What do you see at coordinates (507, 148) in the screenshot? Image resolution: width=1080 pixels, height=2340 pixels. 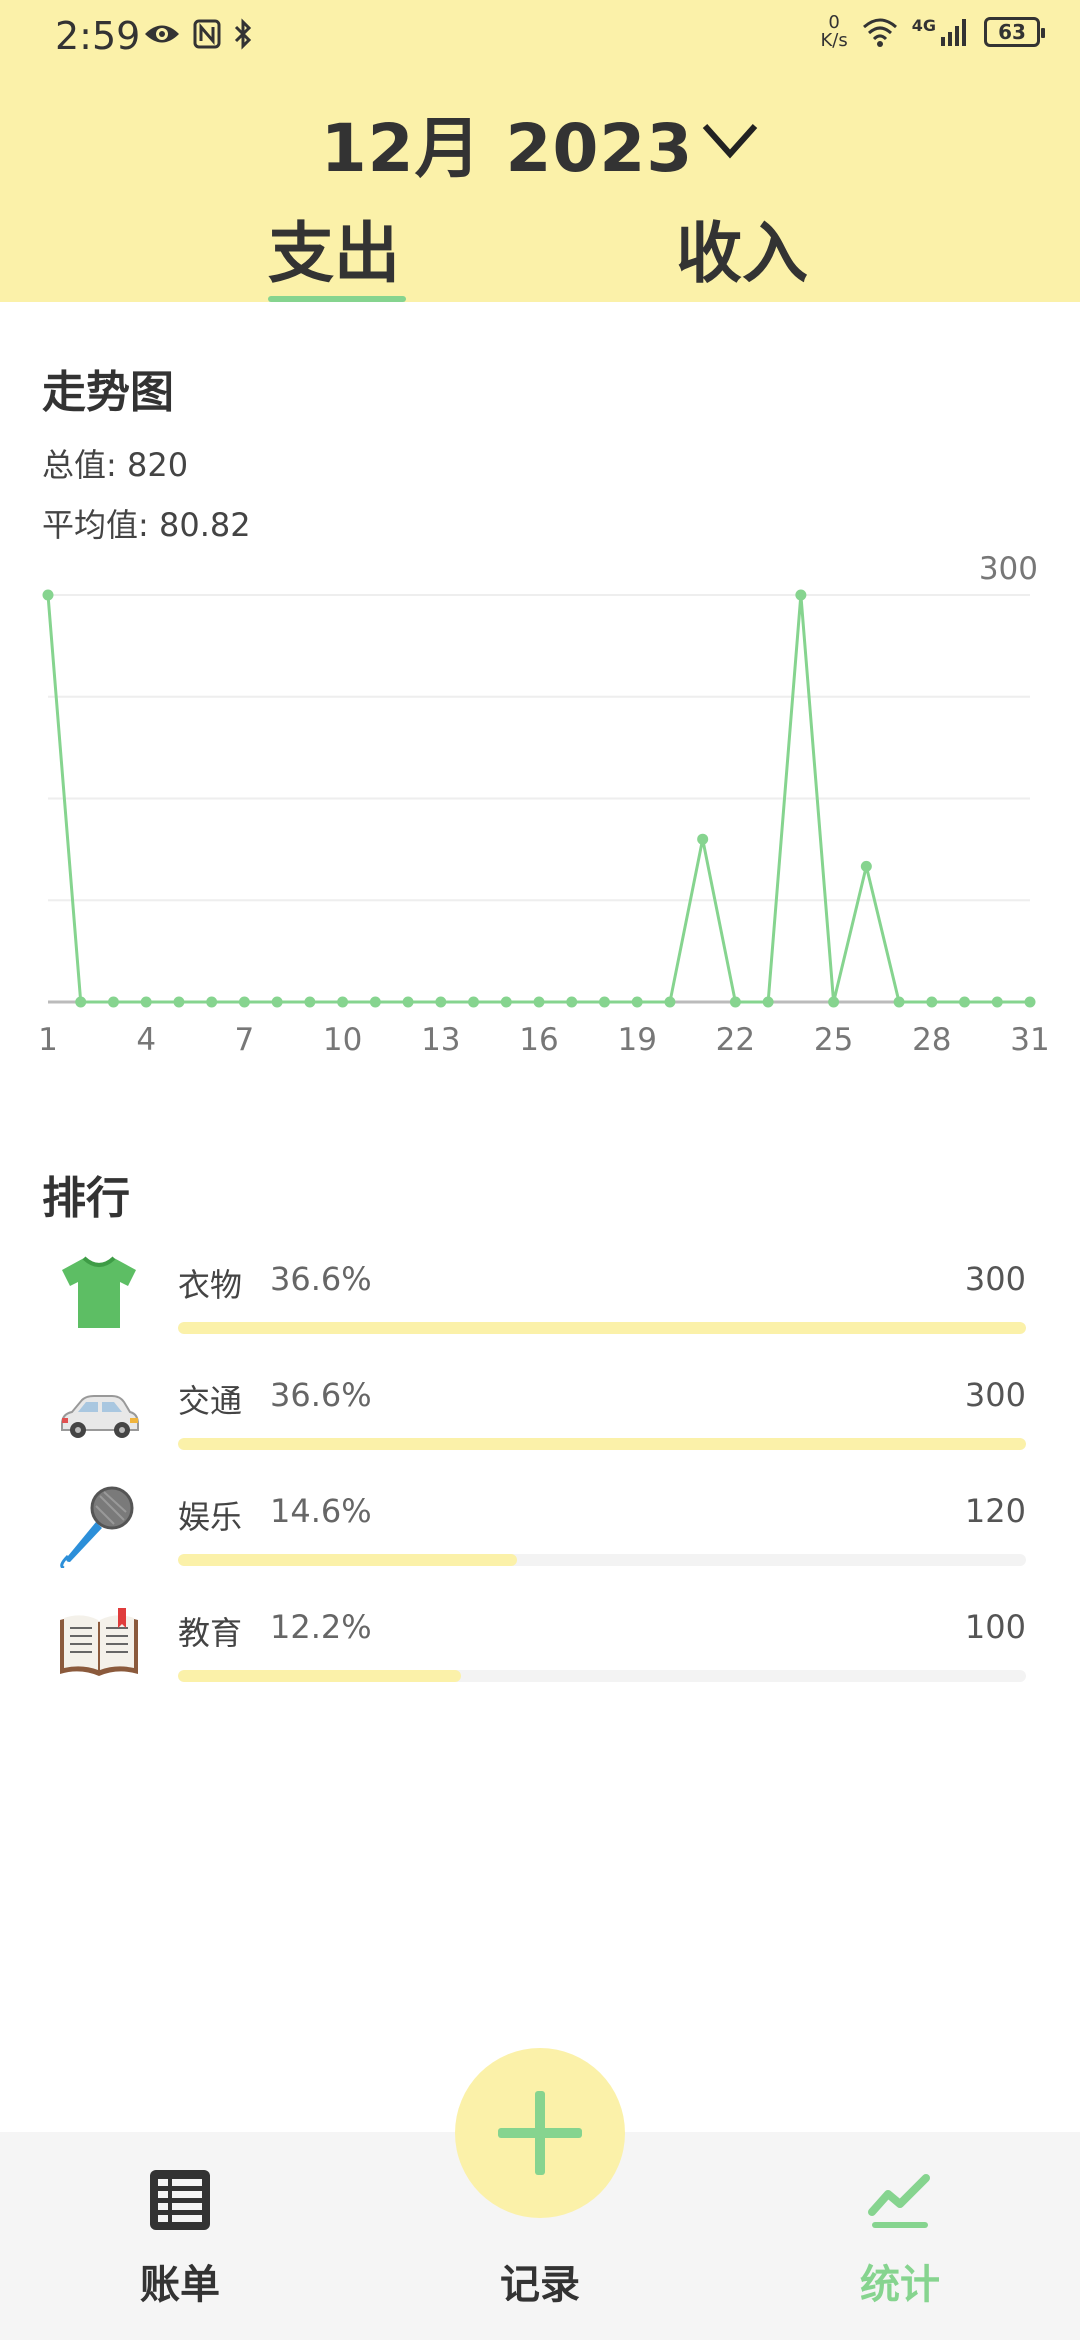 I see `month-label: 12月 2023` at bounding box center [507, 148].